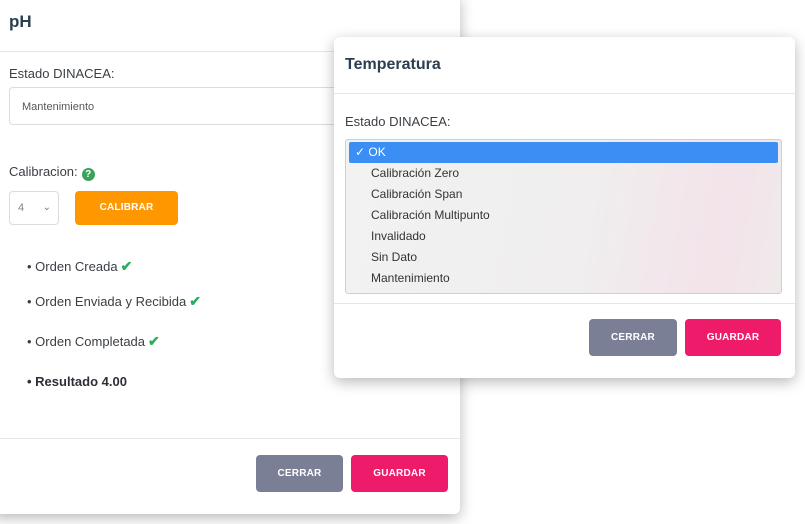  I want to click on step-text: Orden Creada, so click(76, 266).